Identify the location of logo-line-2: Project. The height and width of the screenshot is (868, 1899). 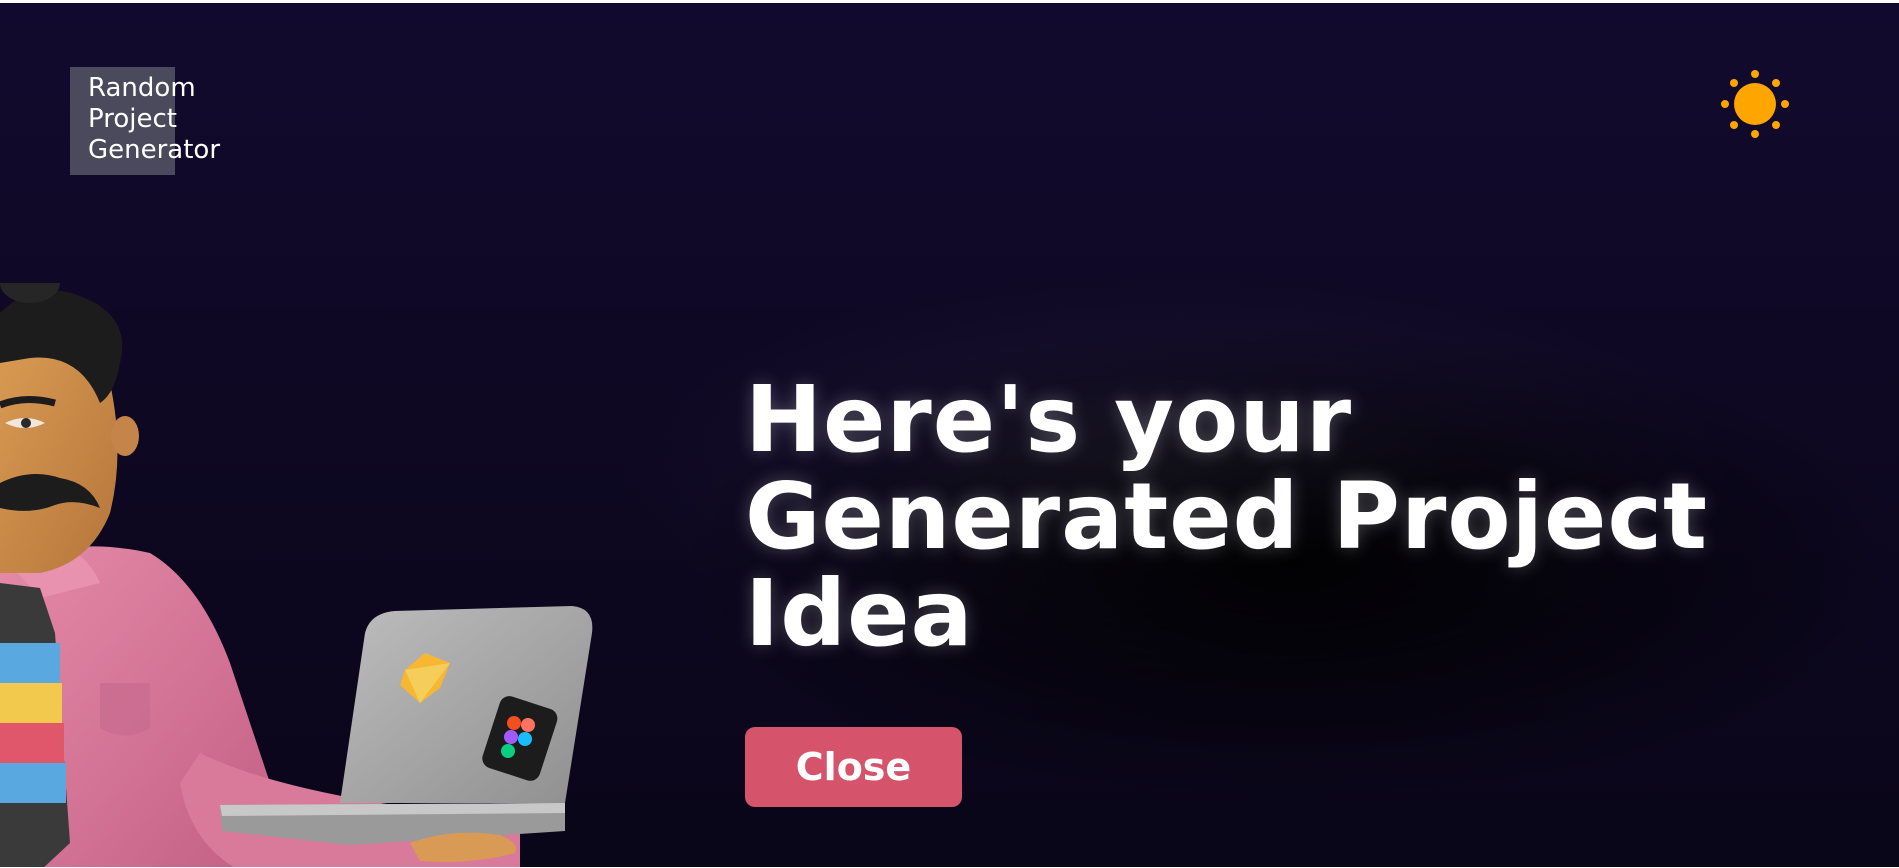
(132, 119).